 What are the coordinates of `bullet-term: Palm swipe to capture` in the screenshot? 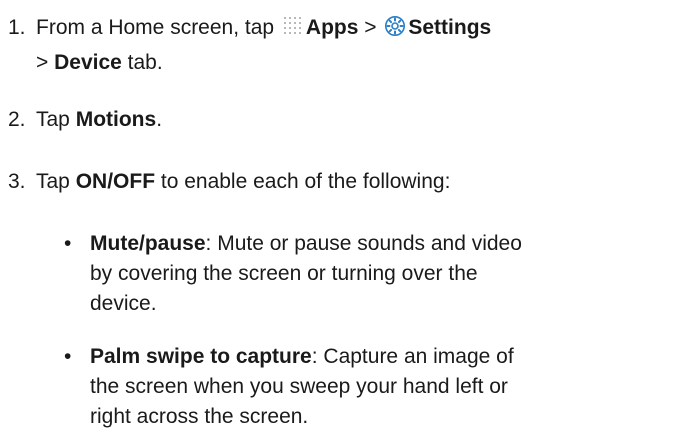 It's located at (201, 356).